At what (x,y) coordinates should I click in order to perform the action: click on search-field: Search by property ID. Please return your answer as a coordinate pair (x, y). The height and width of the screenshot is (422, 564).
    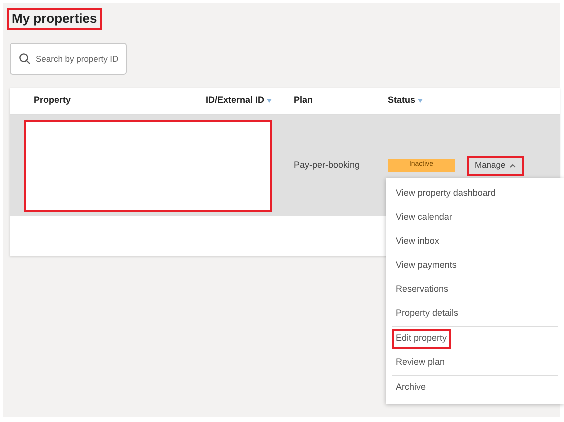
    Looking at the image, I should click on (68, 59).